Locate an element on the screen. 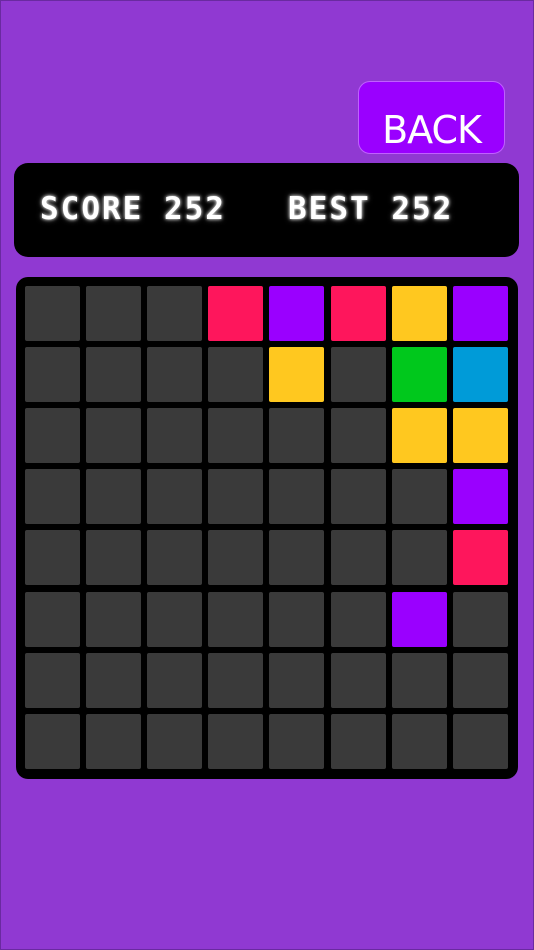 The width and height of the screenshot is (534, 950). blue-block is located at coordinates (480, 375).